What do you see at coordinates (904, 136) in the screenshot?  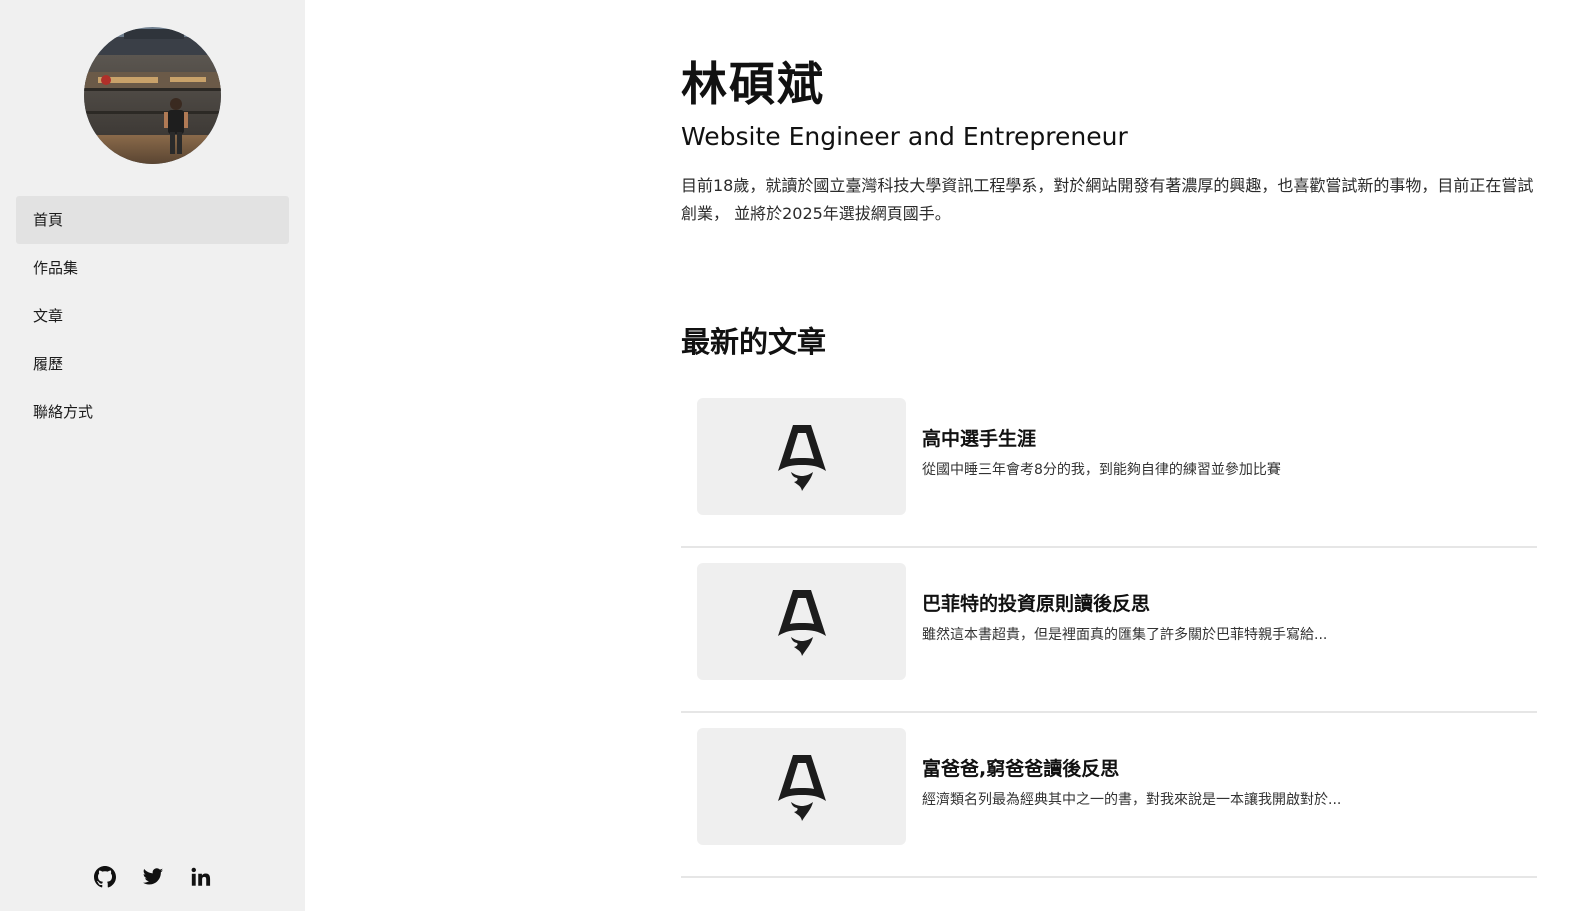 I see `page-subtitle: Website Engineer and Entrepreneur` at bounding box center [904, 136].